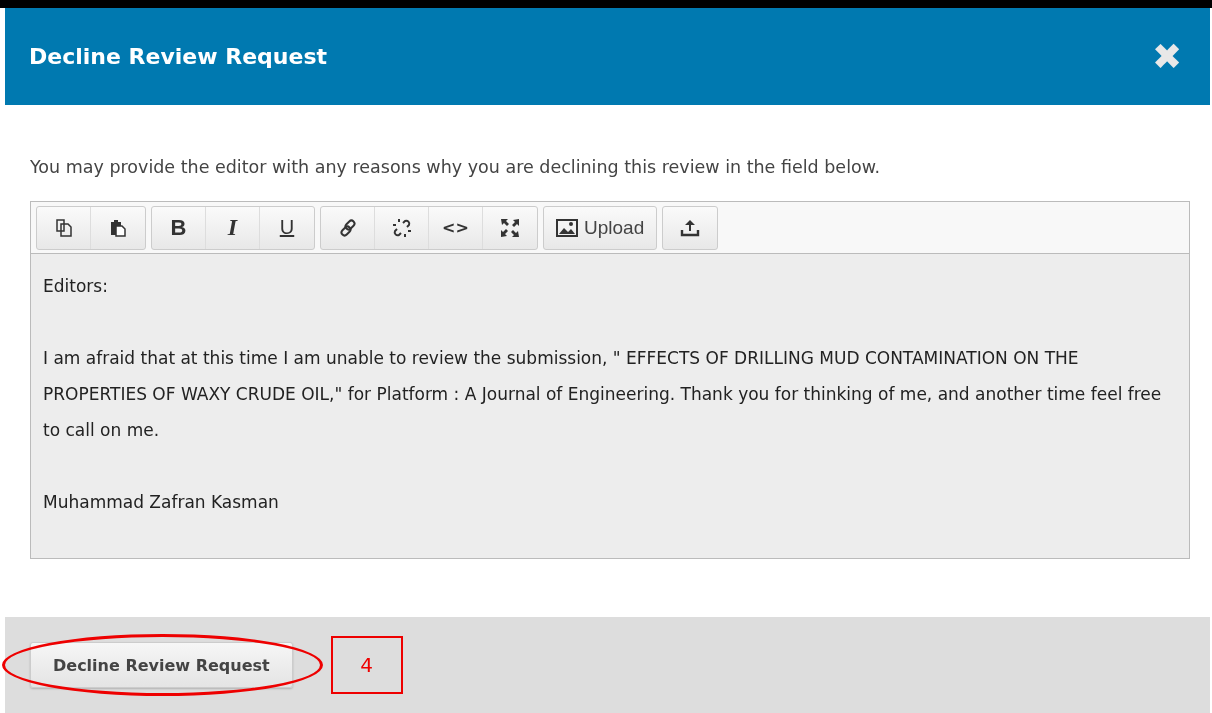 The image size is (1212, 713). What do you see at coordinates (118, 227) in the screenshot?
I see `paste-icon` at bounding box center [118, 227].